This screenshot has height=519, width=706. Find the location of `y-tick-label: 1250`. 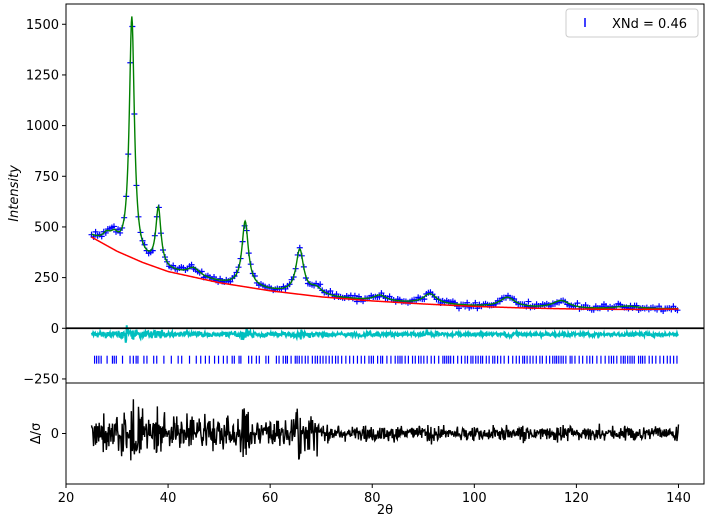

y-tick-label: 1250 is located at coordinates (42, 75).